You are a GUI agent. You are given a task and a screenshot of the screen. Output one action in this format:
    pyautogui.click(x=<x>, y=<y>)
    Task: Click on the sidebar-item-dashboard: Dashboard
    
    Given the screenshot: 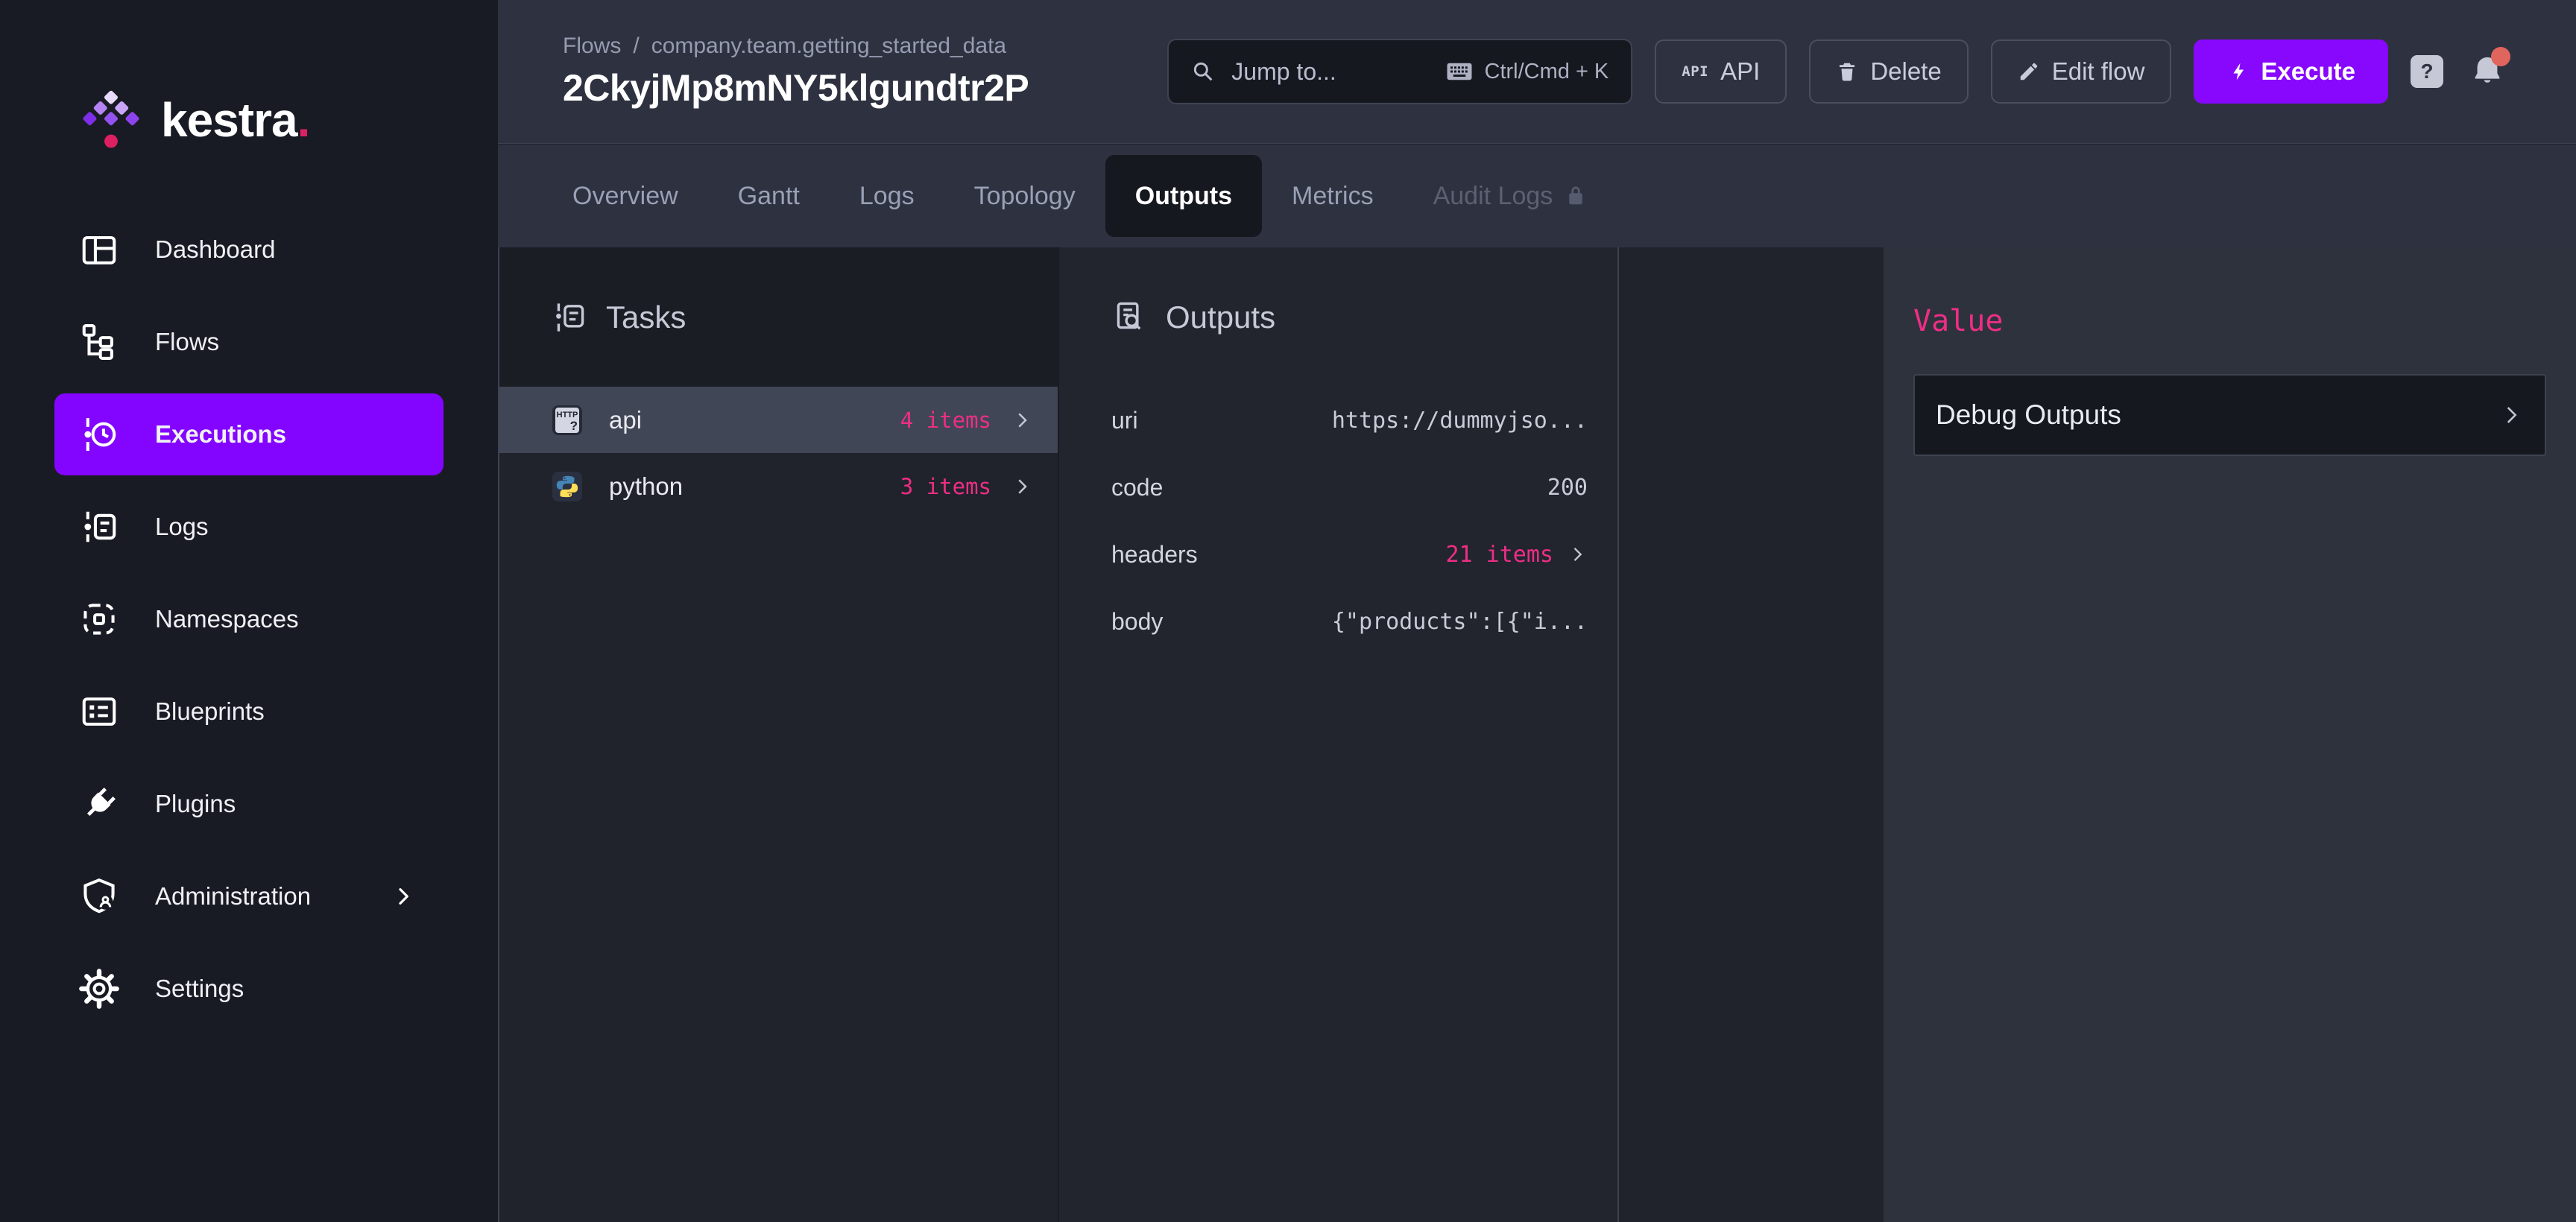 What is the action you would take?
    pyautogui.click(x=249, y=250)
    